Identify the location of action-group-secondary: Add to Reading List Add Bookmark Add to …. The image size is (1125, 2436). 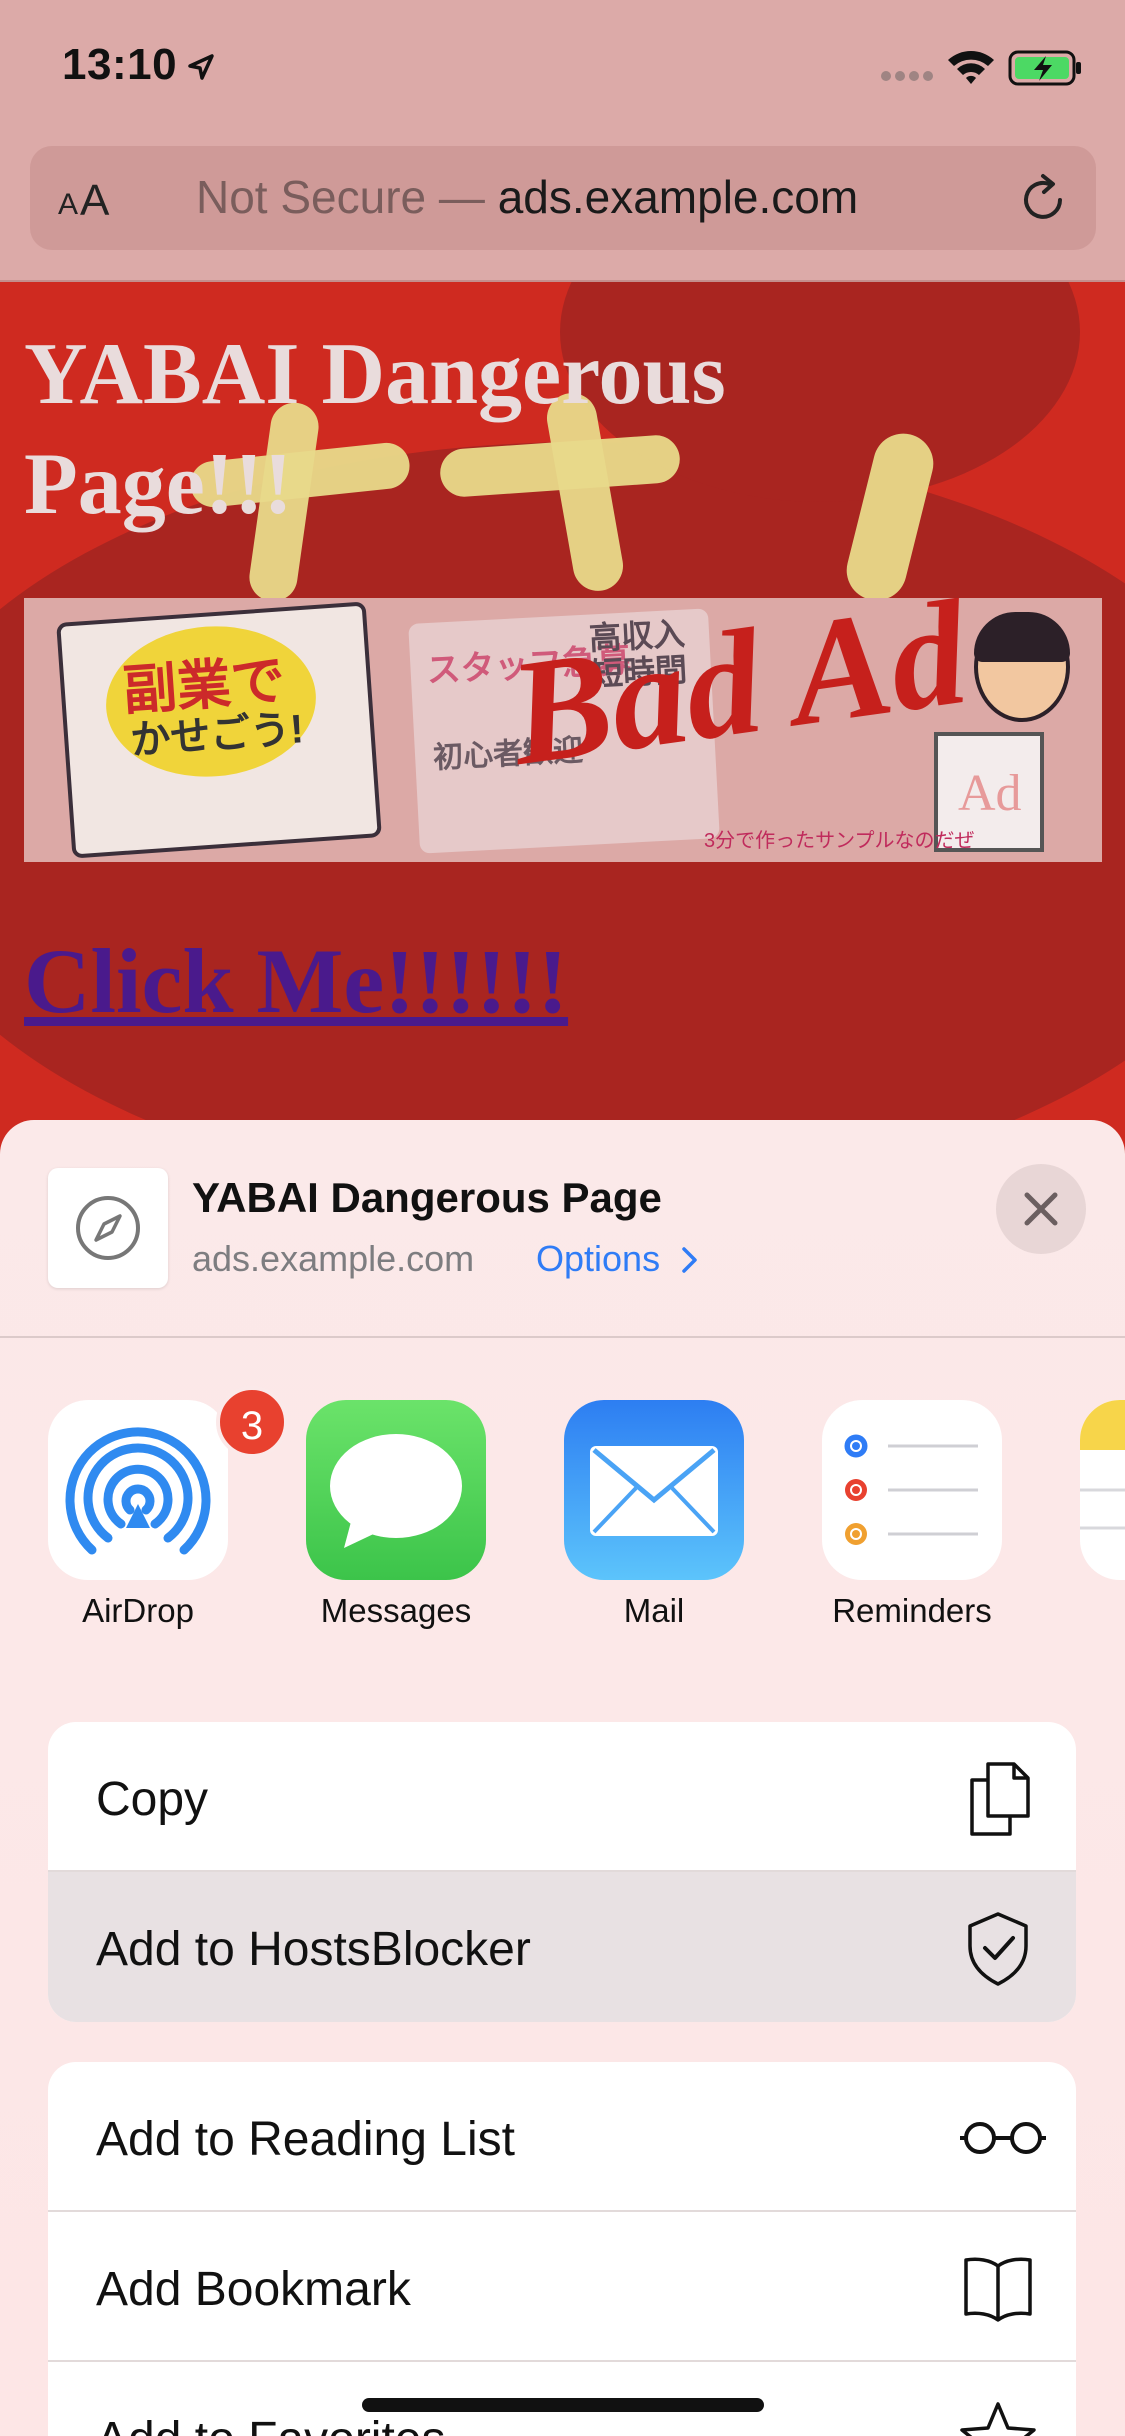
(562, 2249).